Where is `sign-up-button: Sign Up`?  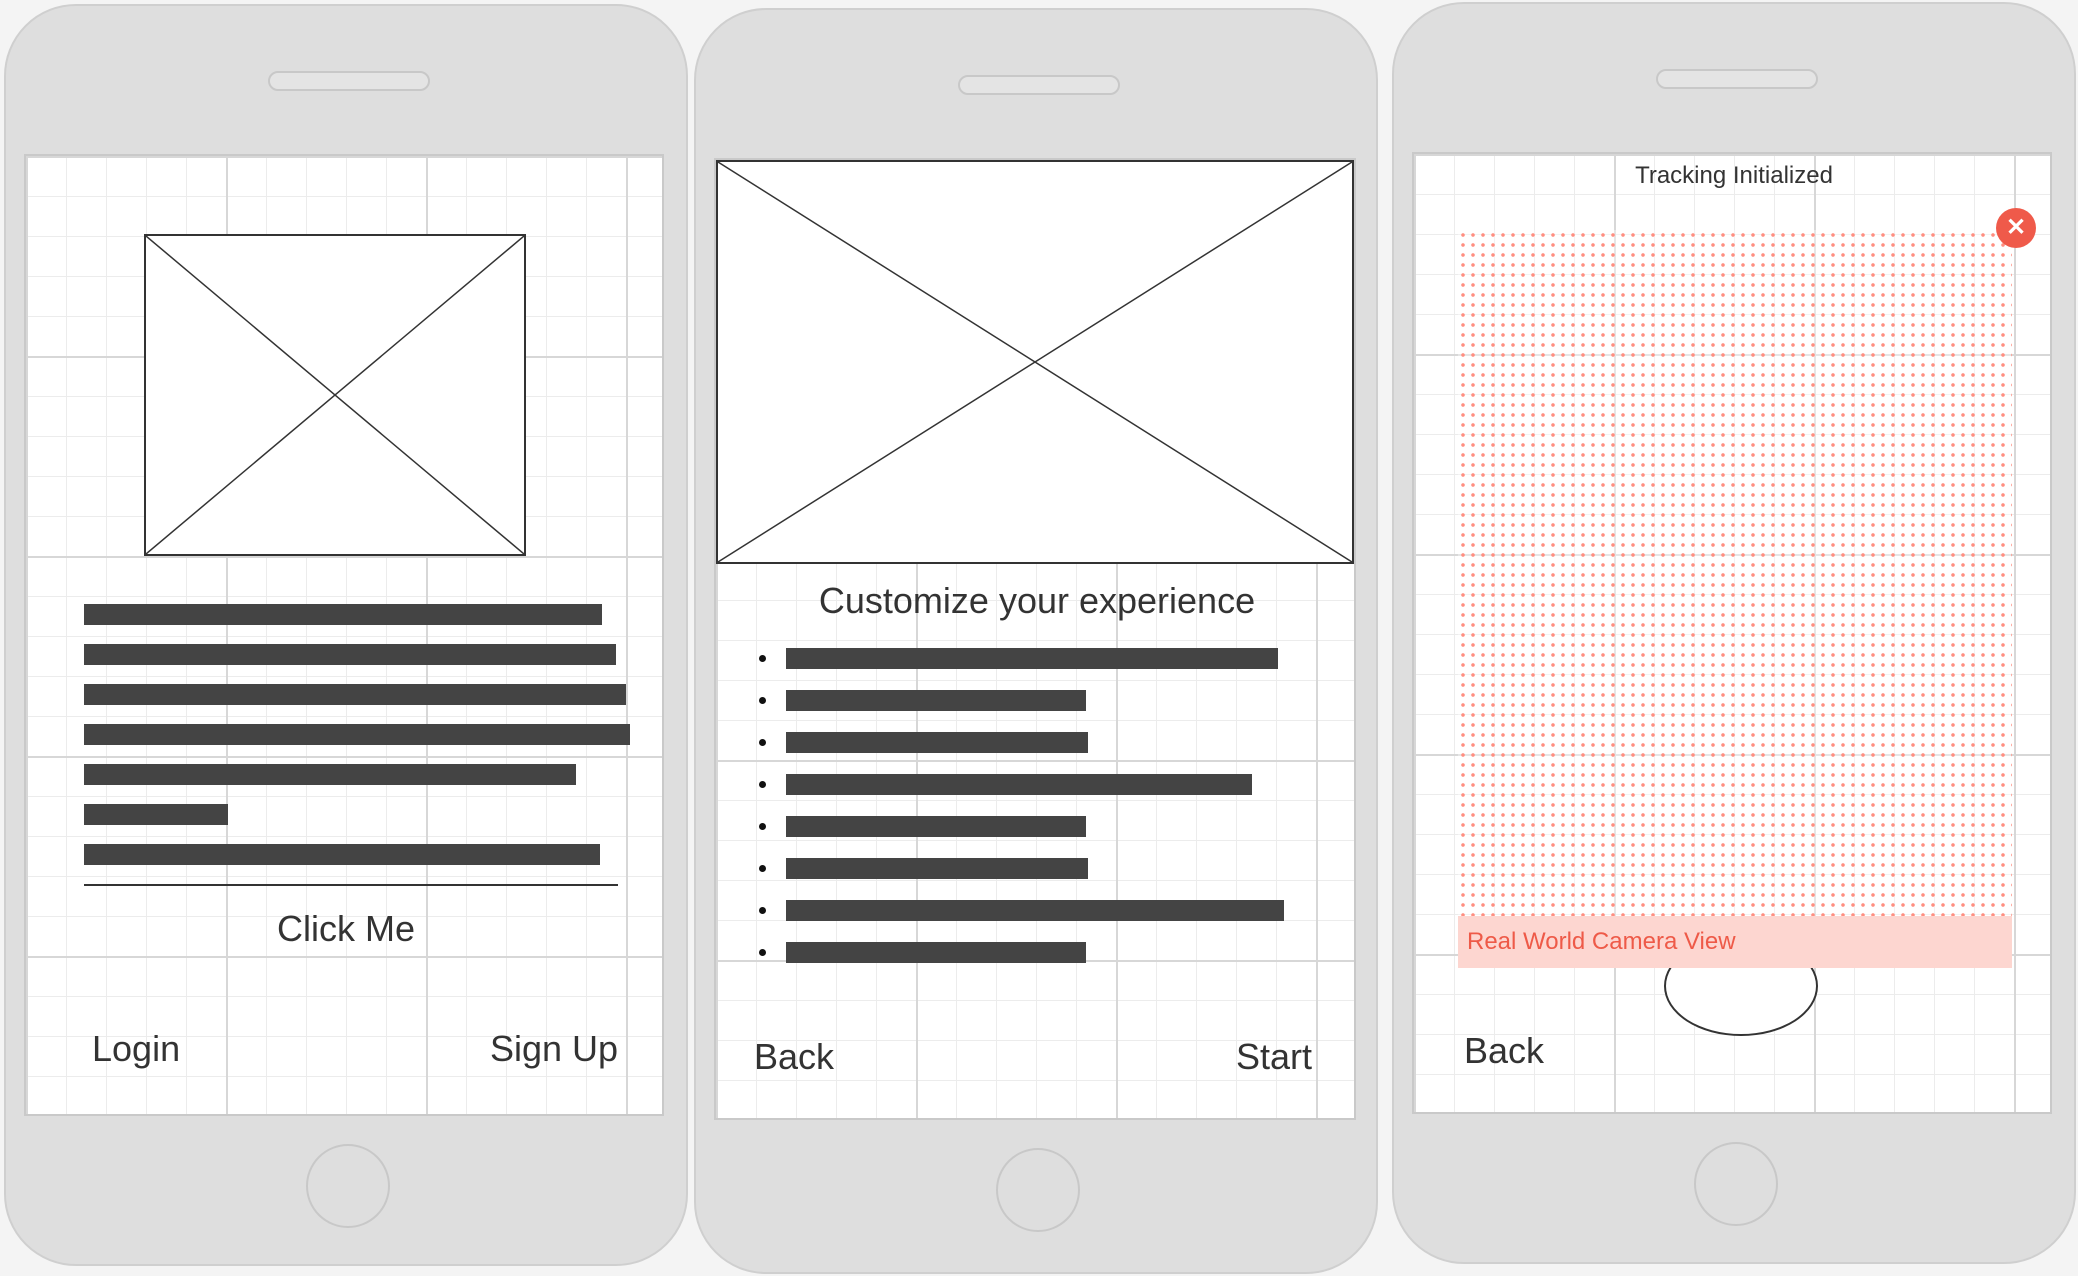 sign-up-button: Sign Up is located at coordinates (554, 1049).